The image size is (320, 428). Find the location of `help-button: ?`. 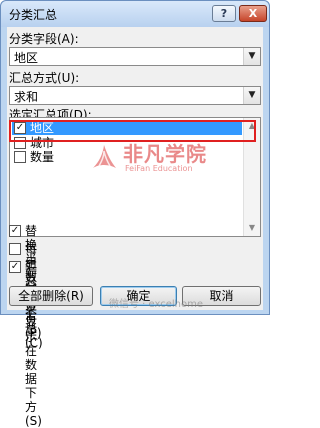

help-button: ? is located at coordinates (224, 13).